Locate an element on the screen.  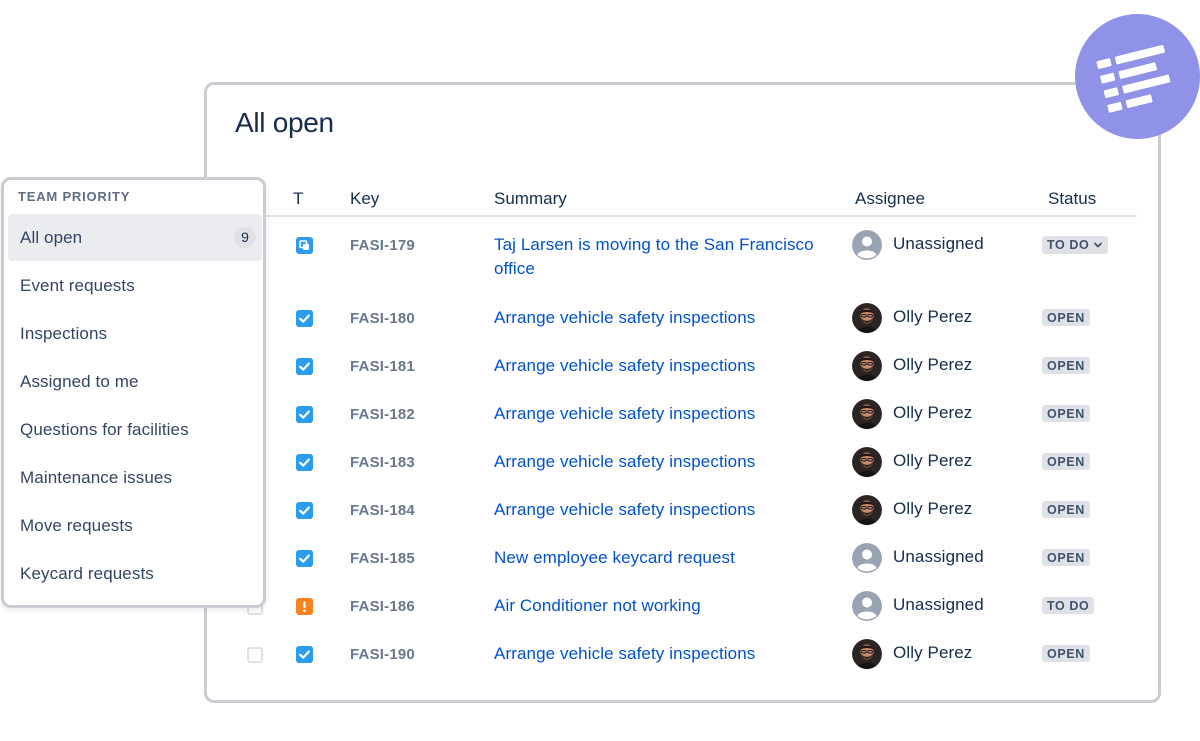
queue-badge is located at coordinates (1137, 76).